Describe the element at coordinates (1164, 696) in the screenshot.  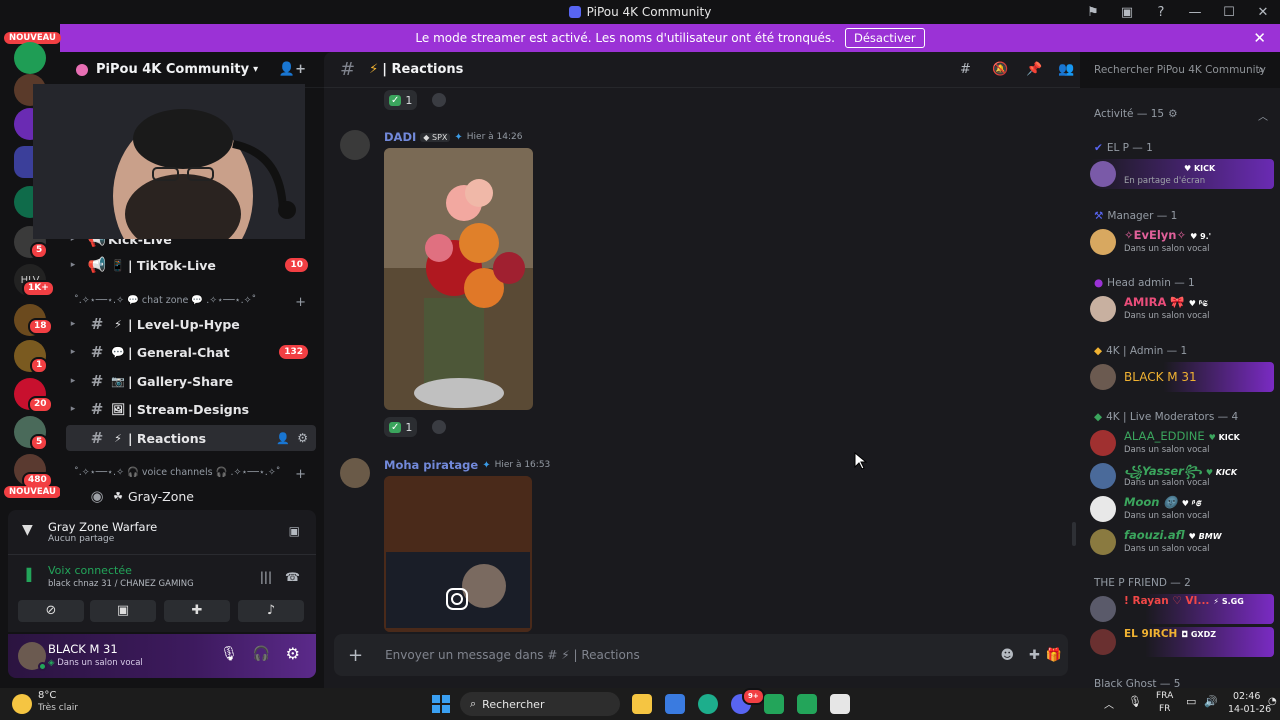
I see `language-indicator: FRA` at that location.